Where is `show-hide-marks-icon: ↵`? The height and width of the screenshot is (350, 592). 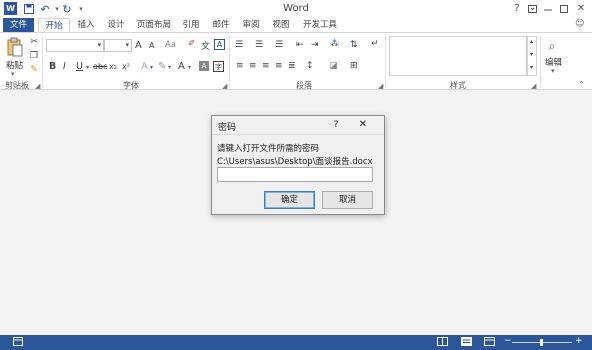 show-hide-marks-icon: ↵ is located at coordinates (375, 44).